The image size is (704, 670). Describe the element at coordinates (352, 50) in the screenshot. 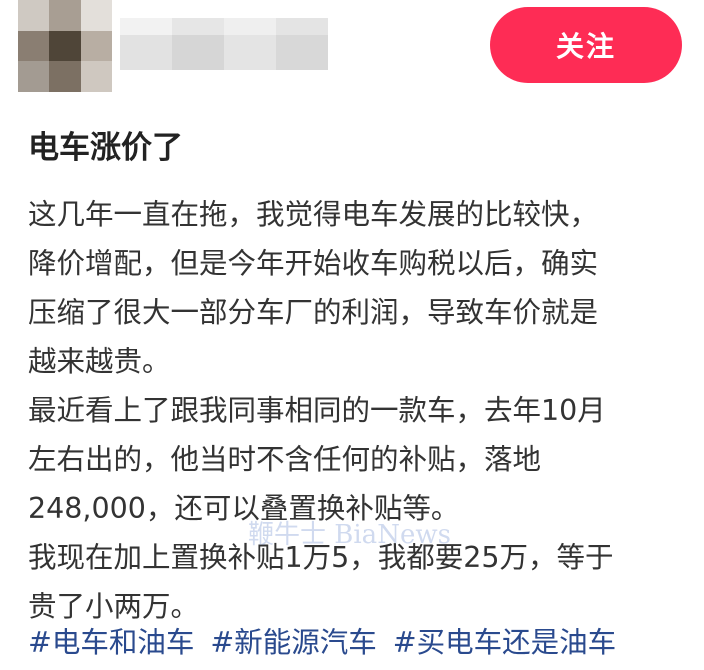

I see `post-header: 关注` at that location.